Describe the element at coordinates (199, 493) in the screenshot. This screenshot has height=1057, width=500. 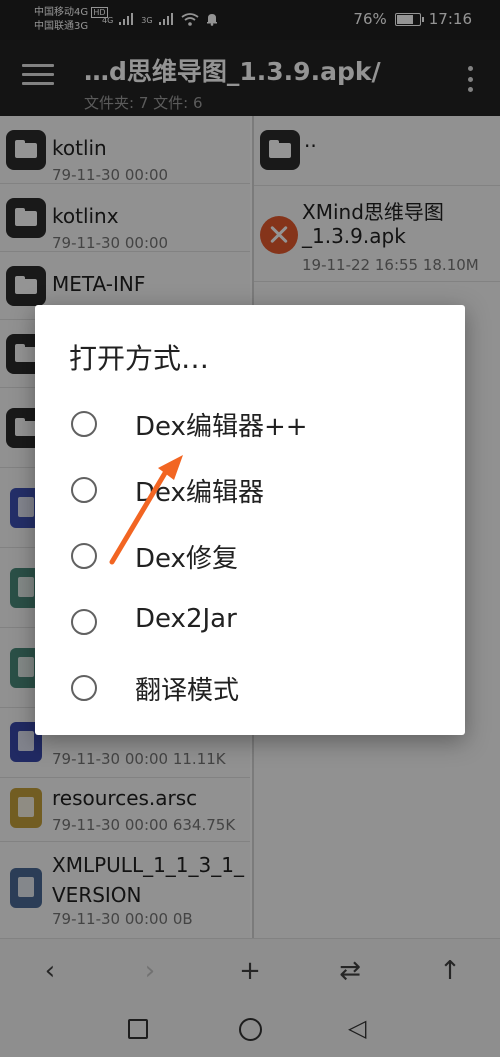
I see `option-label: Dex编辑器` at that location.